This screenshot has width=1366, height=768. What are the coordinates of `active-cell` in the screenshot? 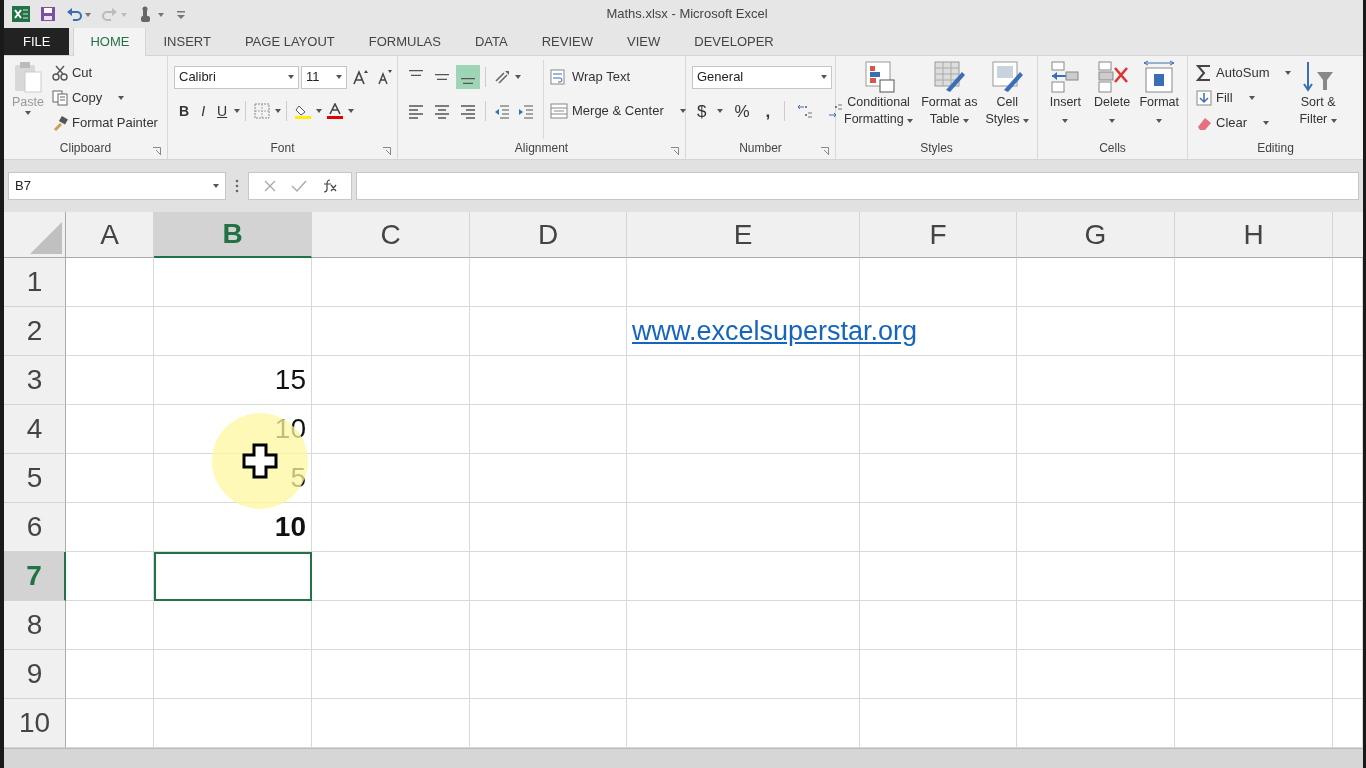 It's located at (233, 576).